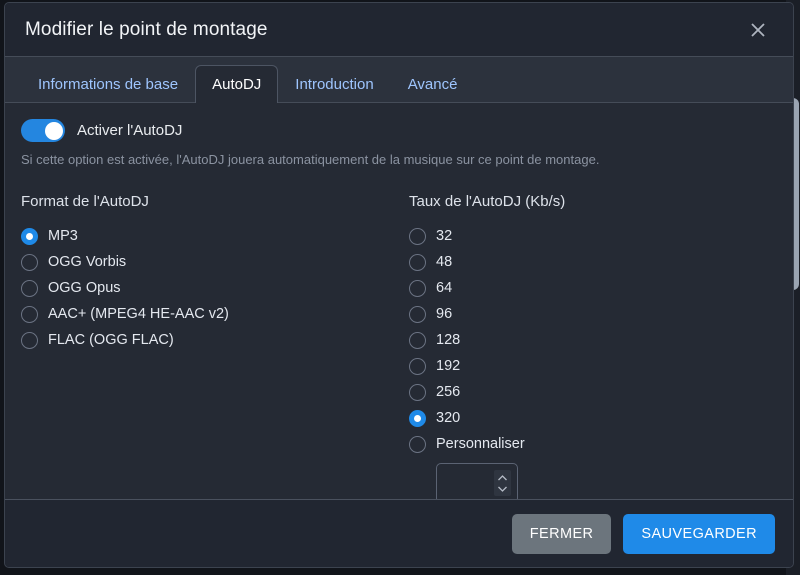 Image resolution: width=800 pixels, height=575 pixels. Describe the element at coordinates (215, 236) in the screenshot. I see `radio-format-mp3: MP3` at that location.